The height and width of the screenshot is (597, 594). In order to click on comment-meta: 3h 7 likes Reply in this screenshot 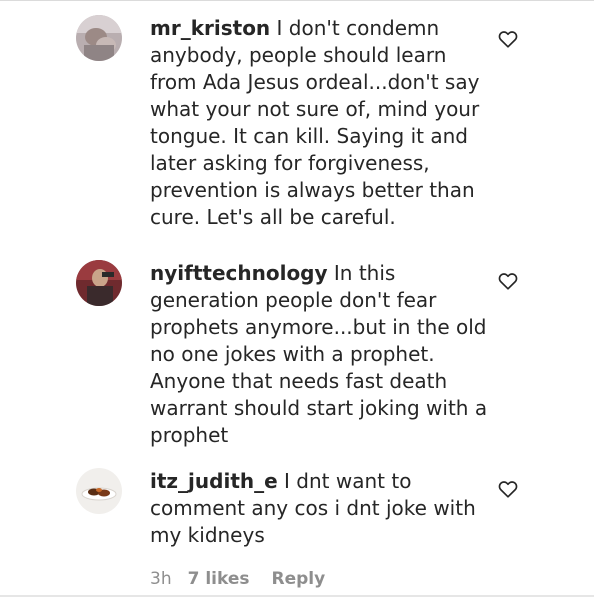, I will do `click(237, 579)`.